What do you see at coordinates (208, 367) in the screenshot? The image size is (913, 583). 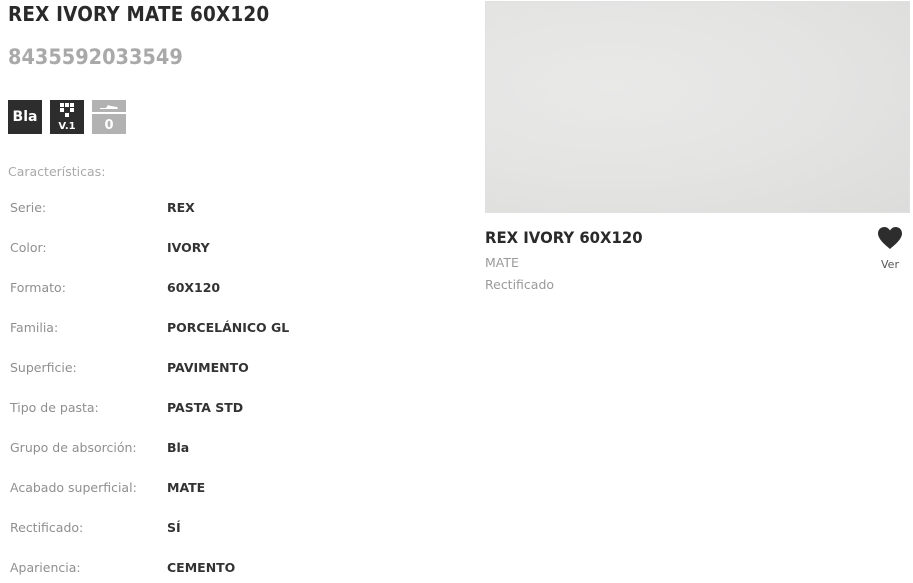 I see `characteristic-value: PAVIMENTO` at bounding box center [208, 367].